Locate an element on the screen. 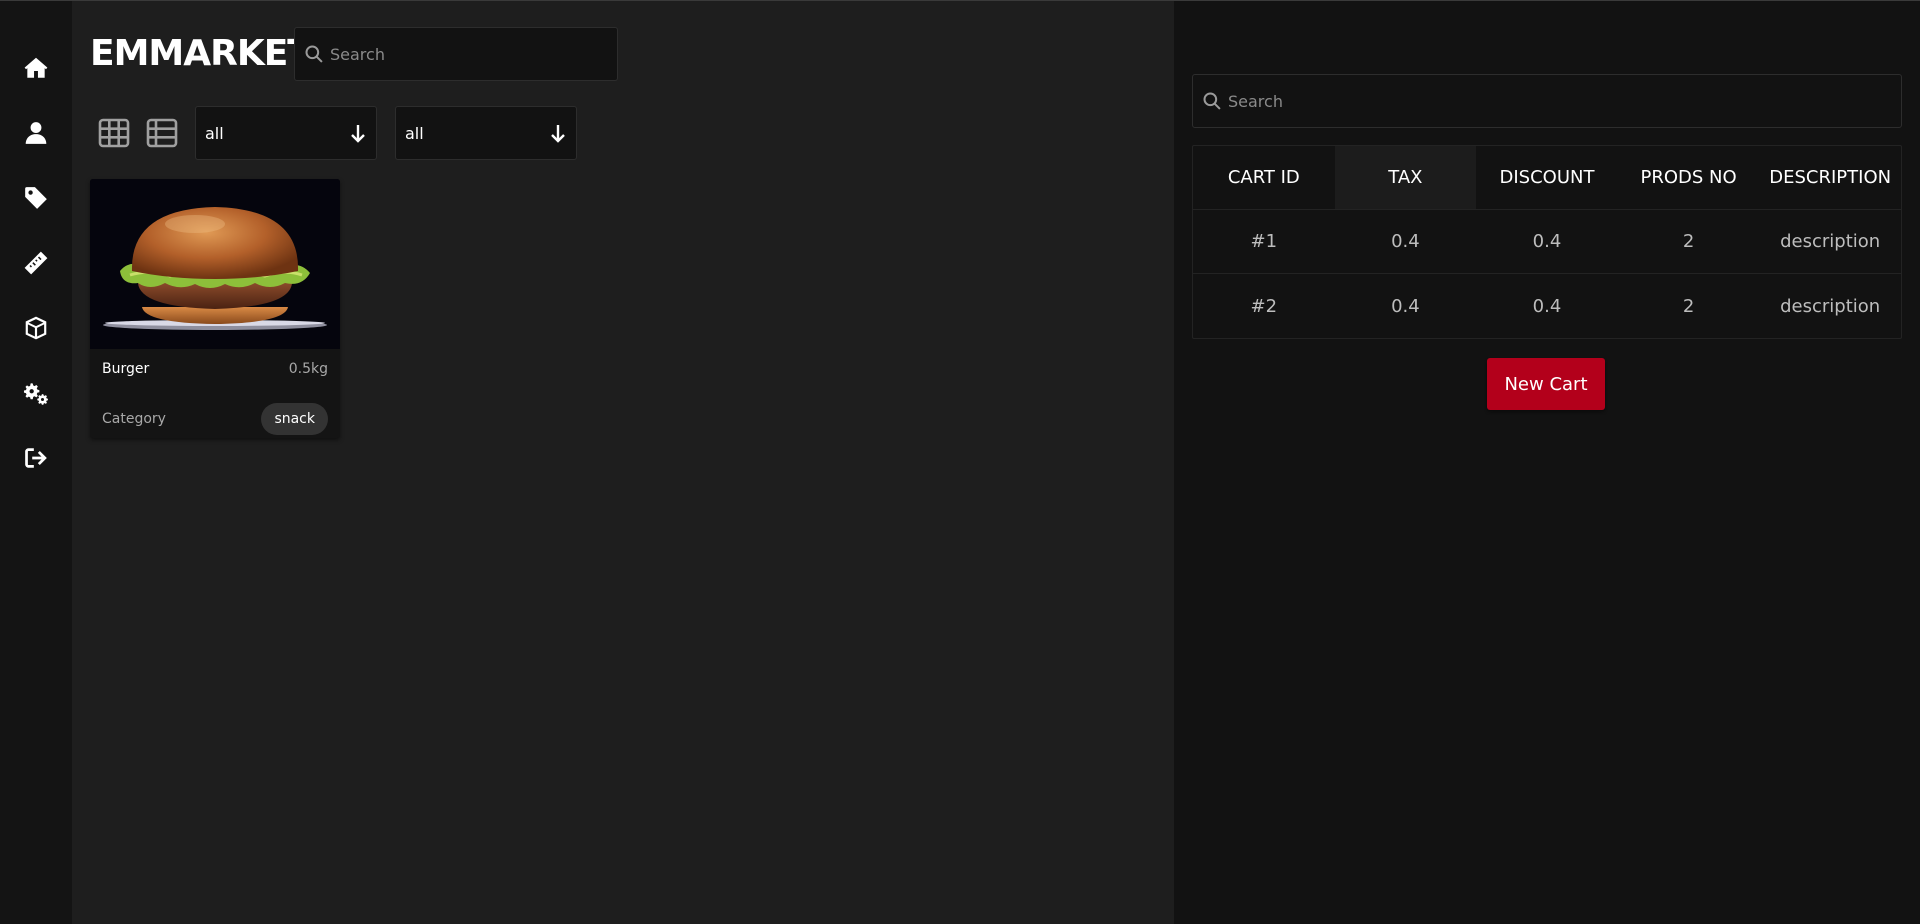  sidebar-item-home is located at coordinates (36, 68).